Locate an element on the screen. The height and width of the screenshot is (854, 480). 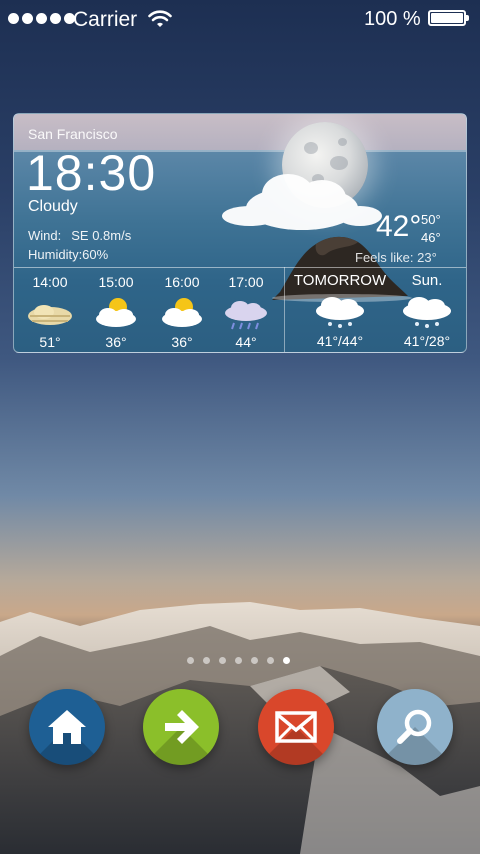
battery-percent: 100 % is located at coordinates (392, 19).